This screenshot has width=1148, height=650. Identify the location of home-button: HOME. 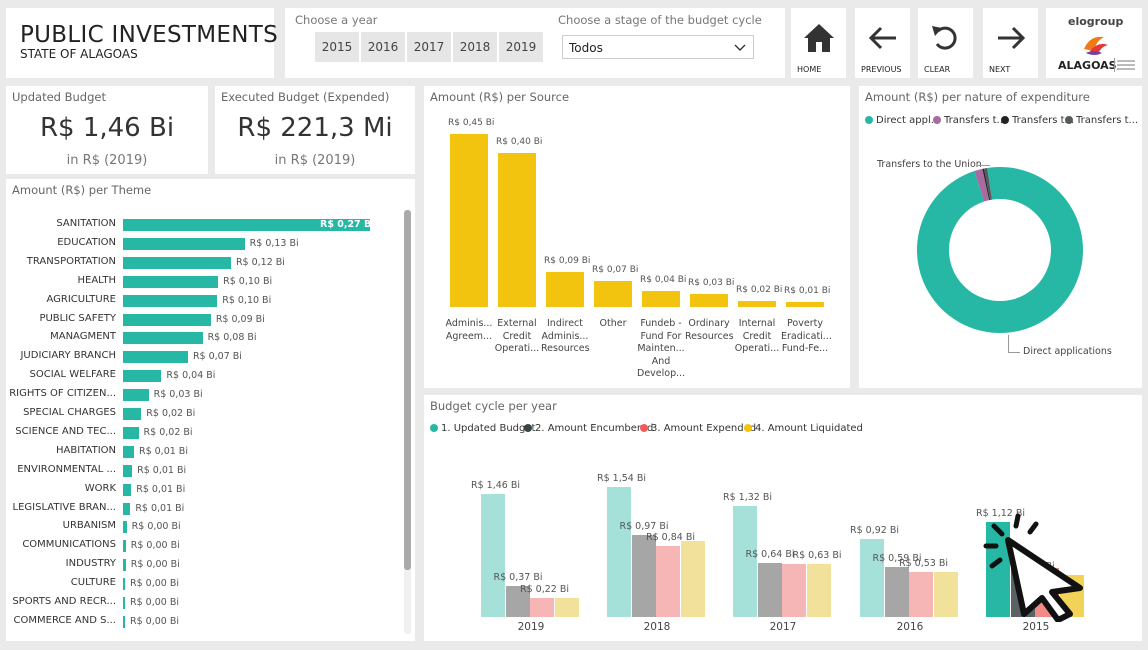
(818, 43).